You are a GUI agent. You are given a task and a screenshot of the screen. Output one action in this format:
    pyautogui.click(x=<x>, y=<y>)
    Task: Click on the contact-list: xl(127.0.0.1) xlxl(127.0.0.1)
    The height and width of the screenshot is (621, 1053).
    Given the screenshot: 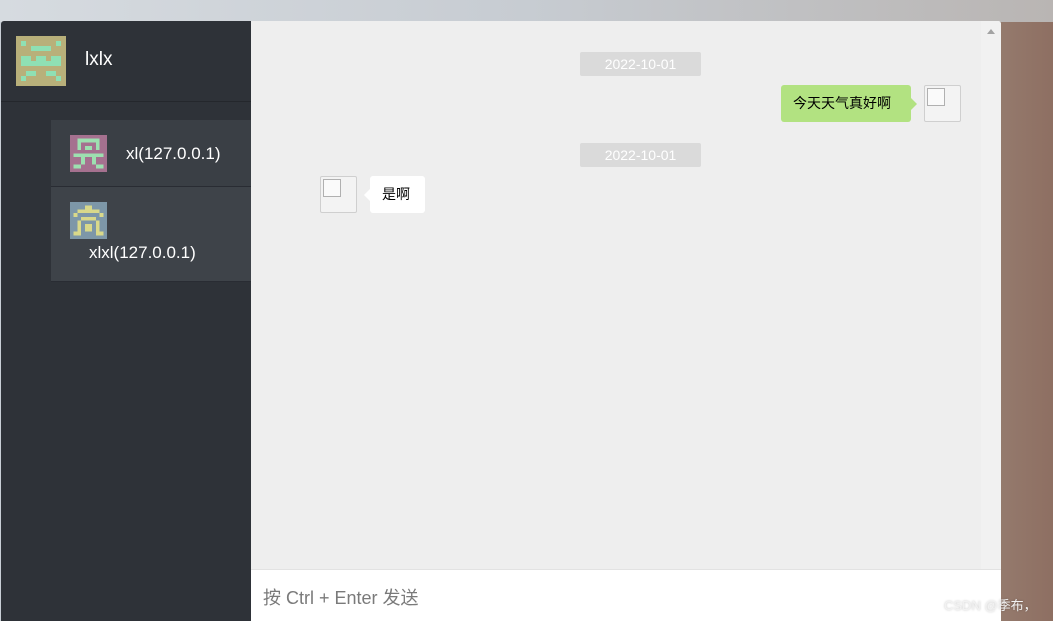 What is the action you would take?
    pyautogui.click(x=151, y=201)
    